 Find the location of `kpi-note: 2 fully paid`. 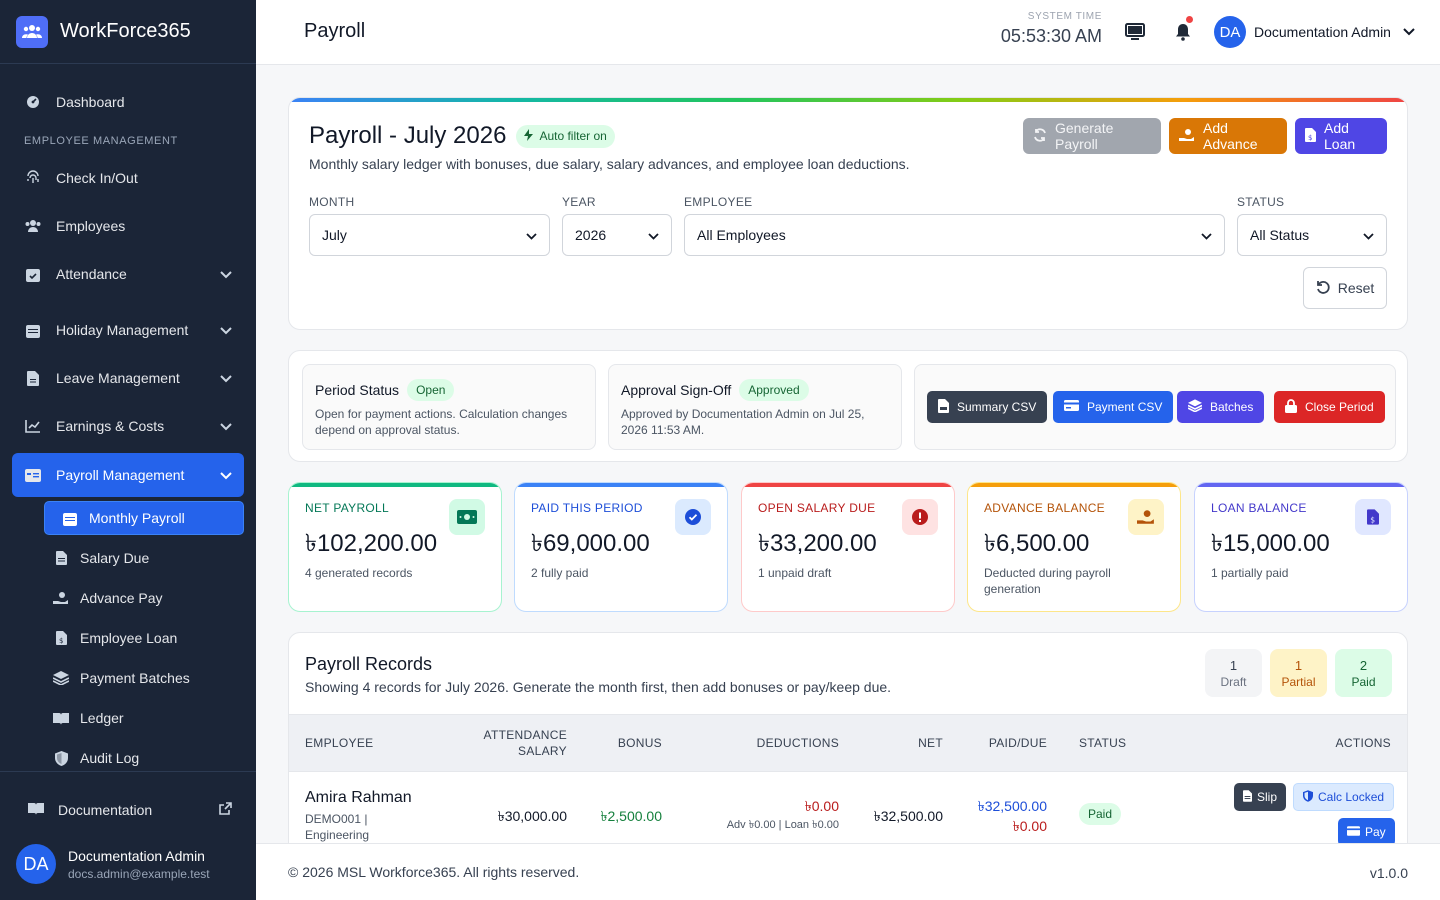

kpi-note: 2 fully paid is located at coordinates (560, 573).